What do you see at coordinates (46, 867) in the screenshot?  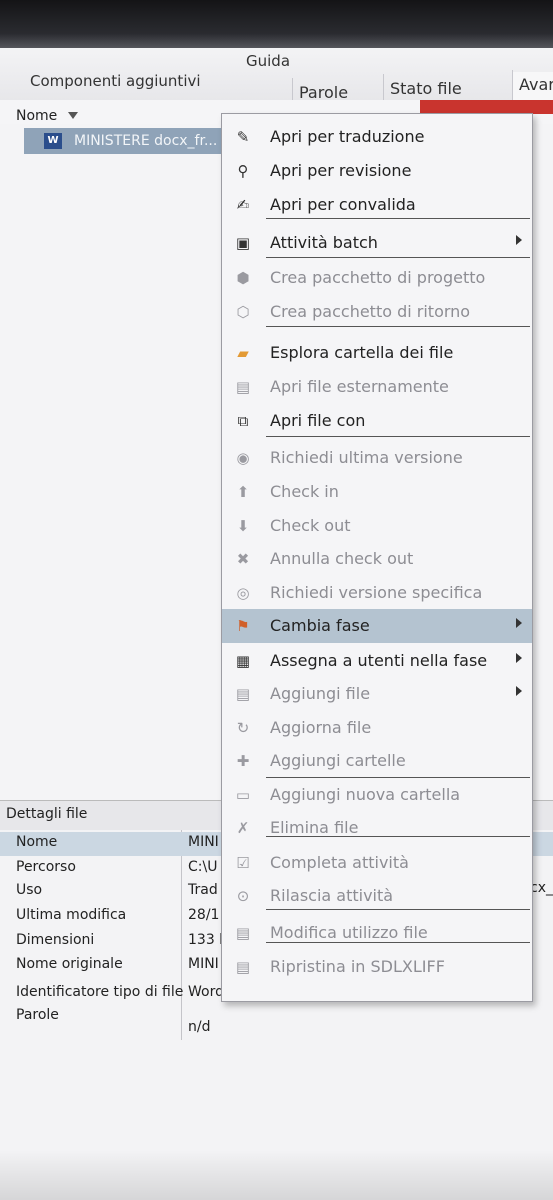 I see `details-key: Percorso` at bounding box center [46, 867].